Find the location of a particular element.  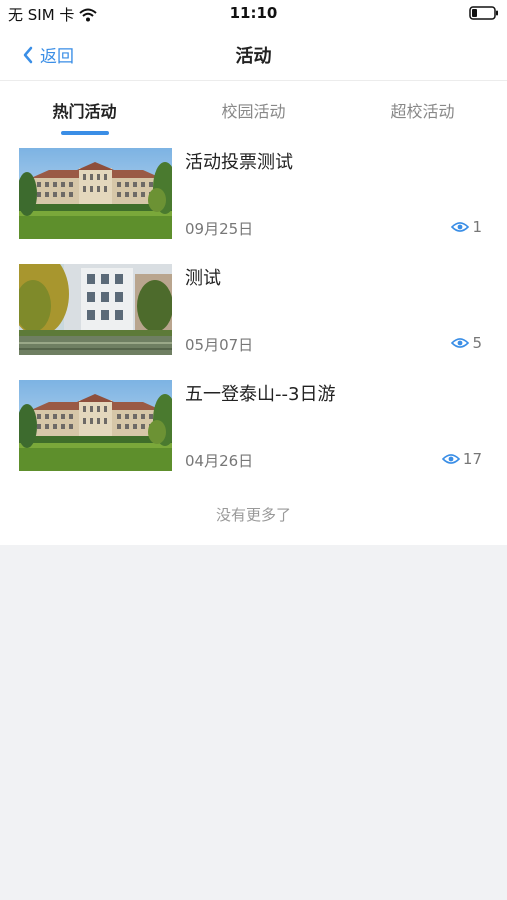

view-count: 5 is located at coordinates (466, 343).